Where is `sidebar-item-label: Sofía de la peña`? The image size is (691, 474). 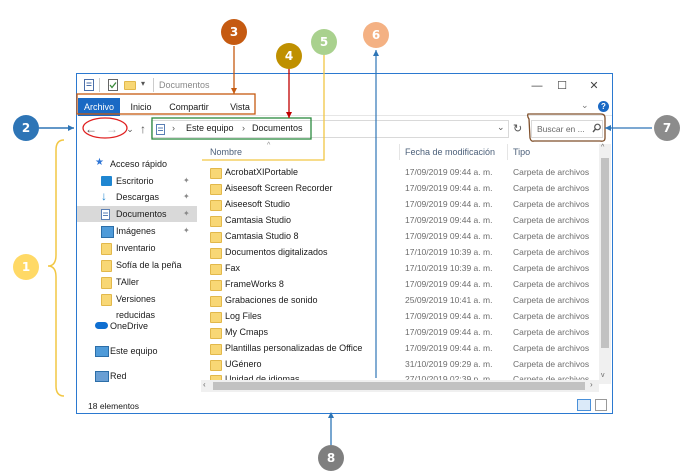
sidebar-item-label: Sofía de la peña is located at coordinates (149, 265).